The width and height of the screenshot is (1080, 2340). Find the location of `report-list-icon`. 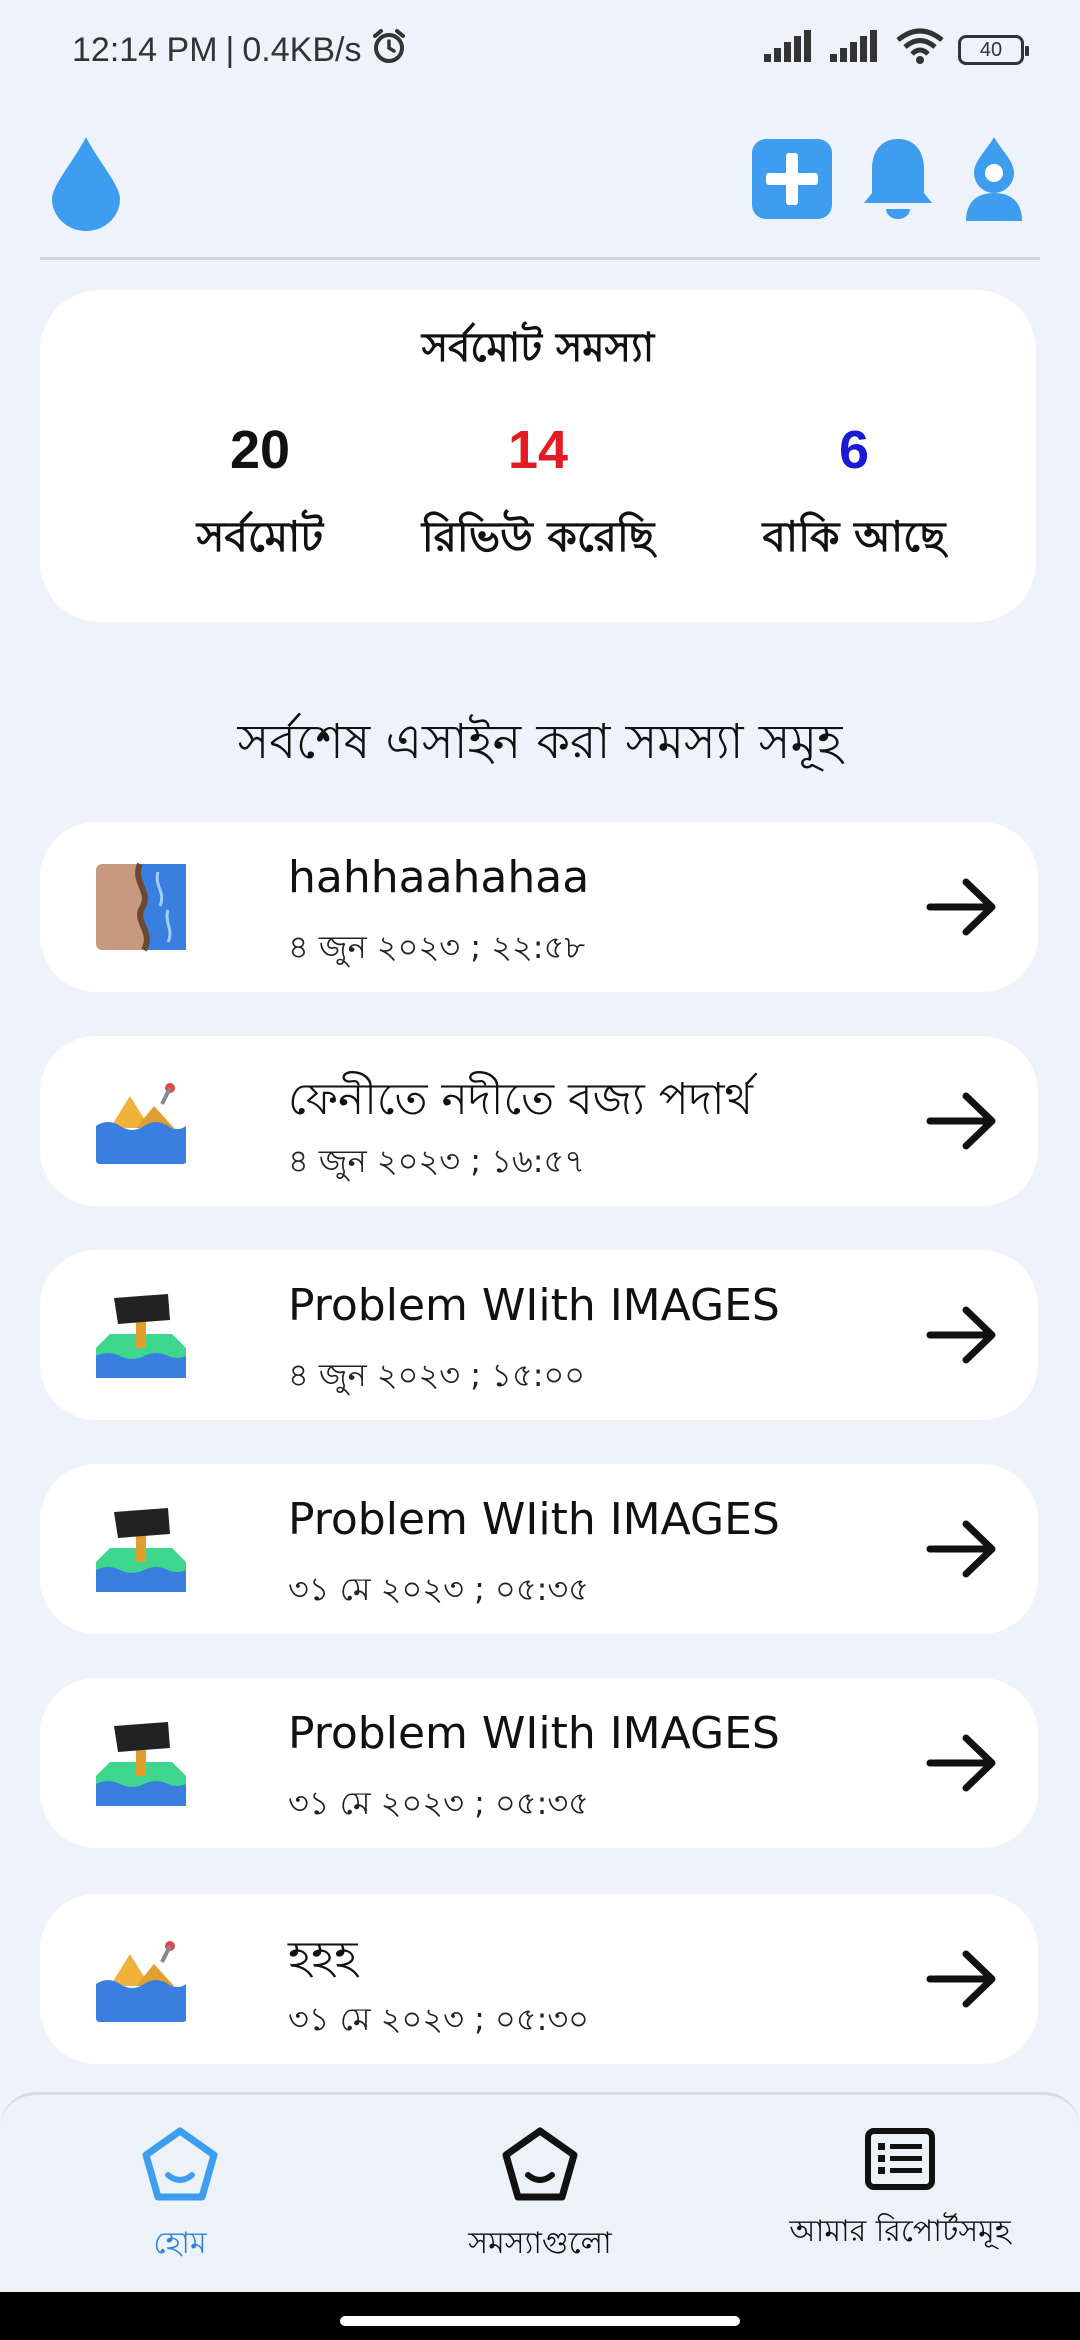

report-list-icon is located at coordinates (900, 2161).